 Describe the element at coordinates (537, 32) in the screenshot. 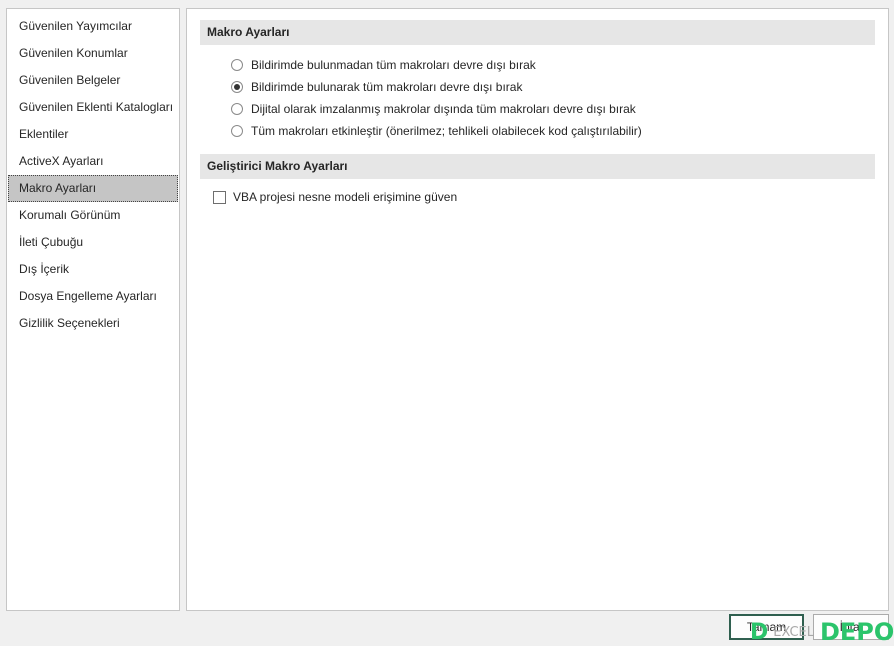

I see `macro-settings-header: Makro Ayarları` at that location.